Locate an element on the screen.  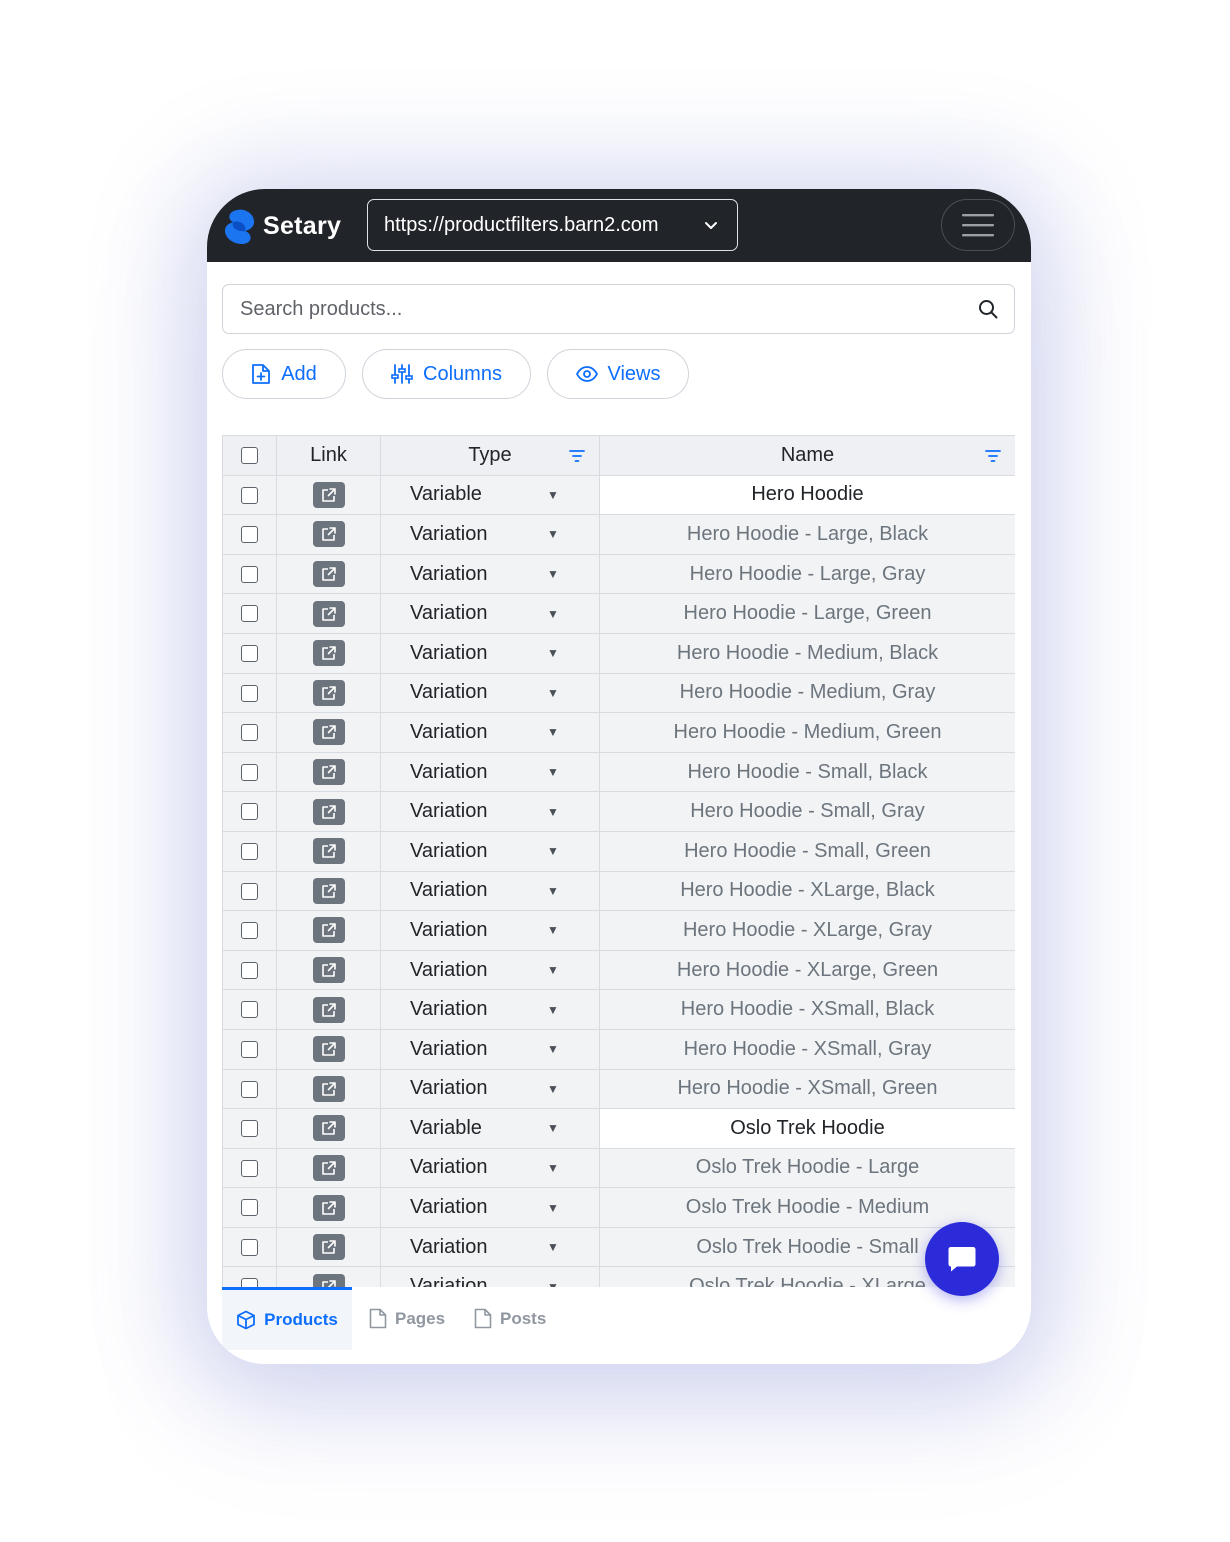
add-button: Add is located at coordinates (284, 374).